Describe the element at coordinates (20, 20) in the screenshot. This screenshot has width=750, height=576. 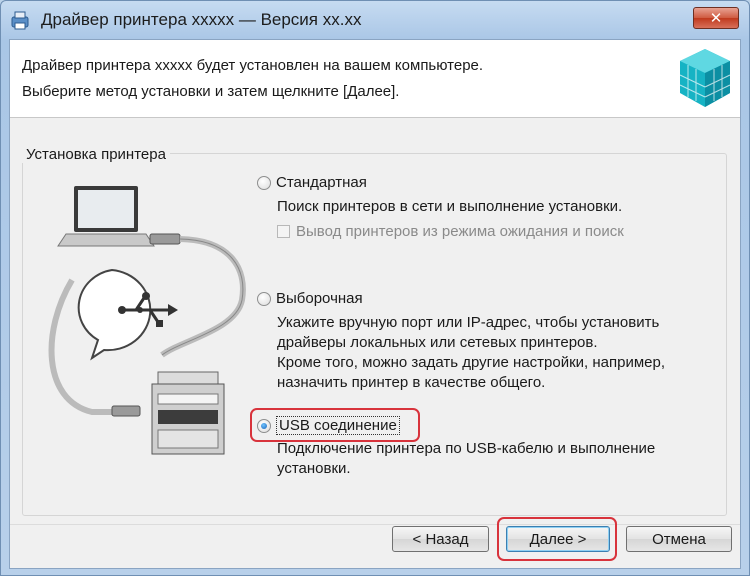
I see `installer-icon` at that location.